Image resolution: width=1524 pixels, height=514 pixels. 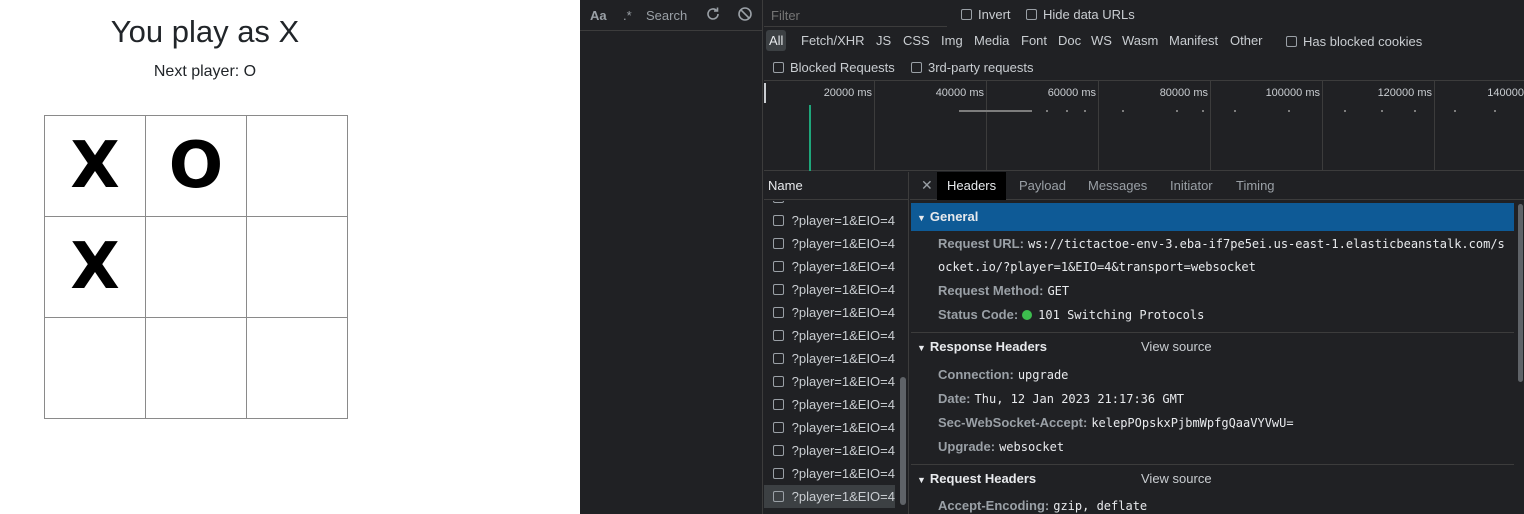 What do you see at coordinates (916, 40) in the screenshot?
I see `type-filter-css: CSS` at bounding box center [916, 40].